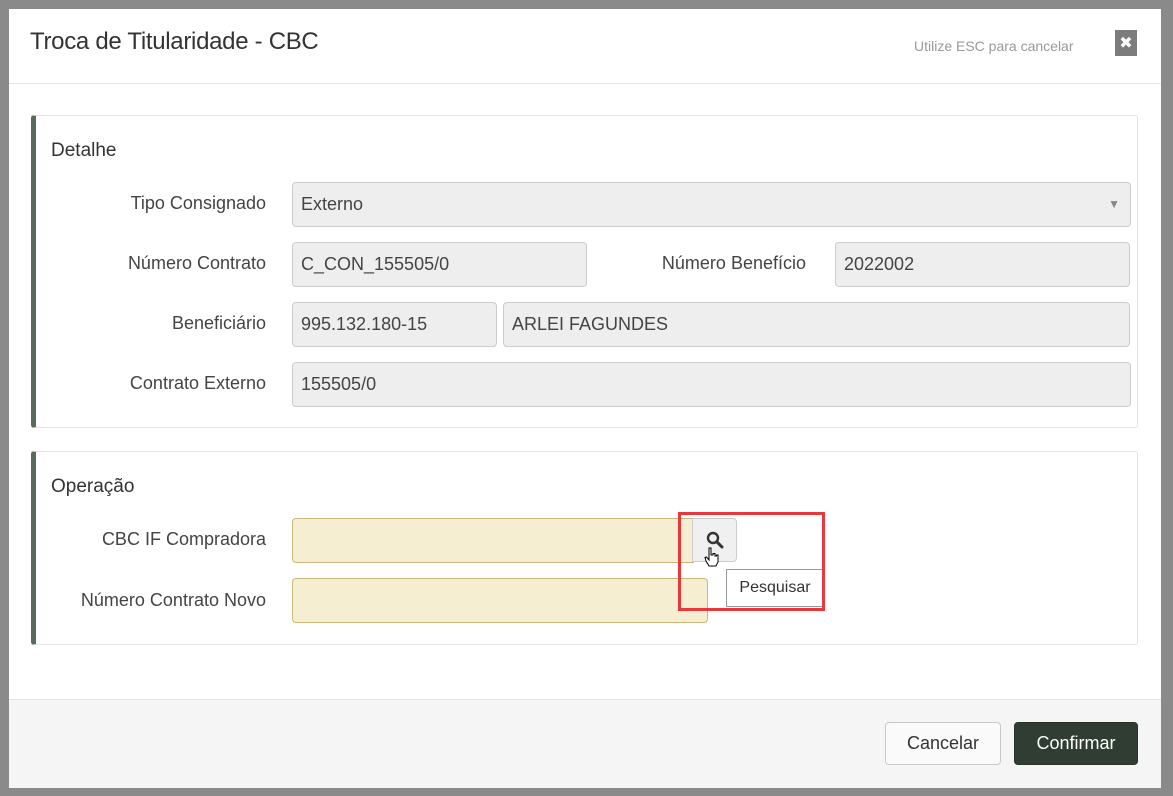 The width and height of the screenshot is (1173, 796). I want to click on tipo-consignado-select: Externo ▼, so click(711, 204).